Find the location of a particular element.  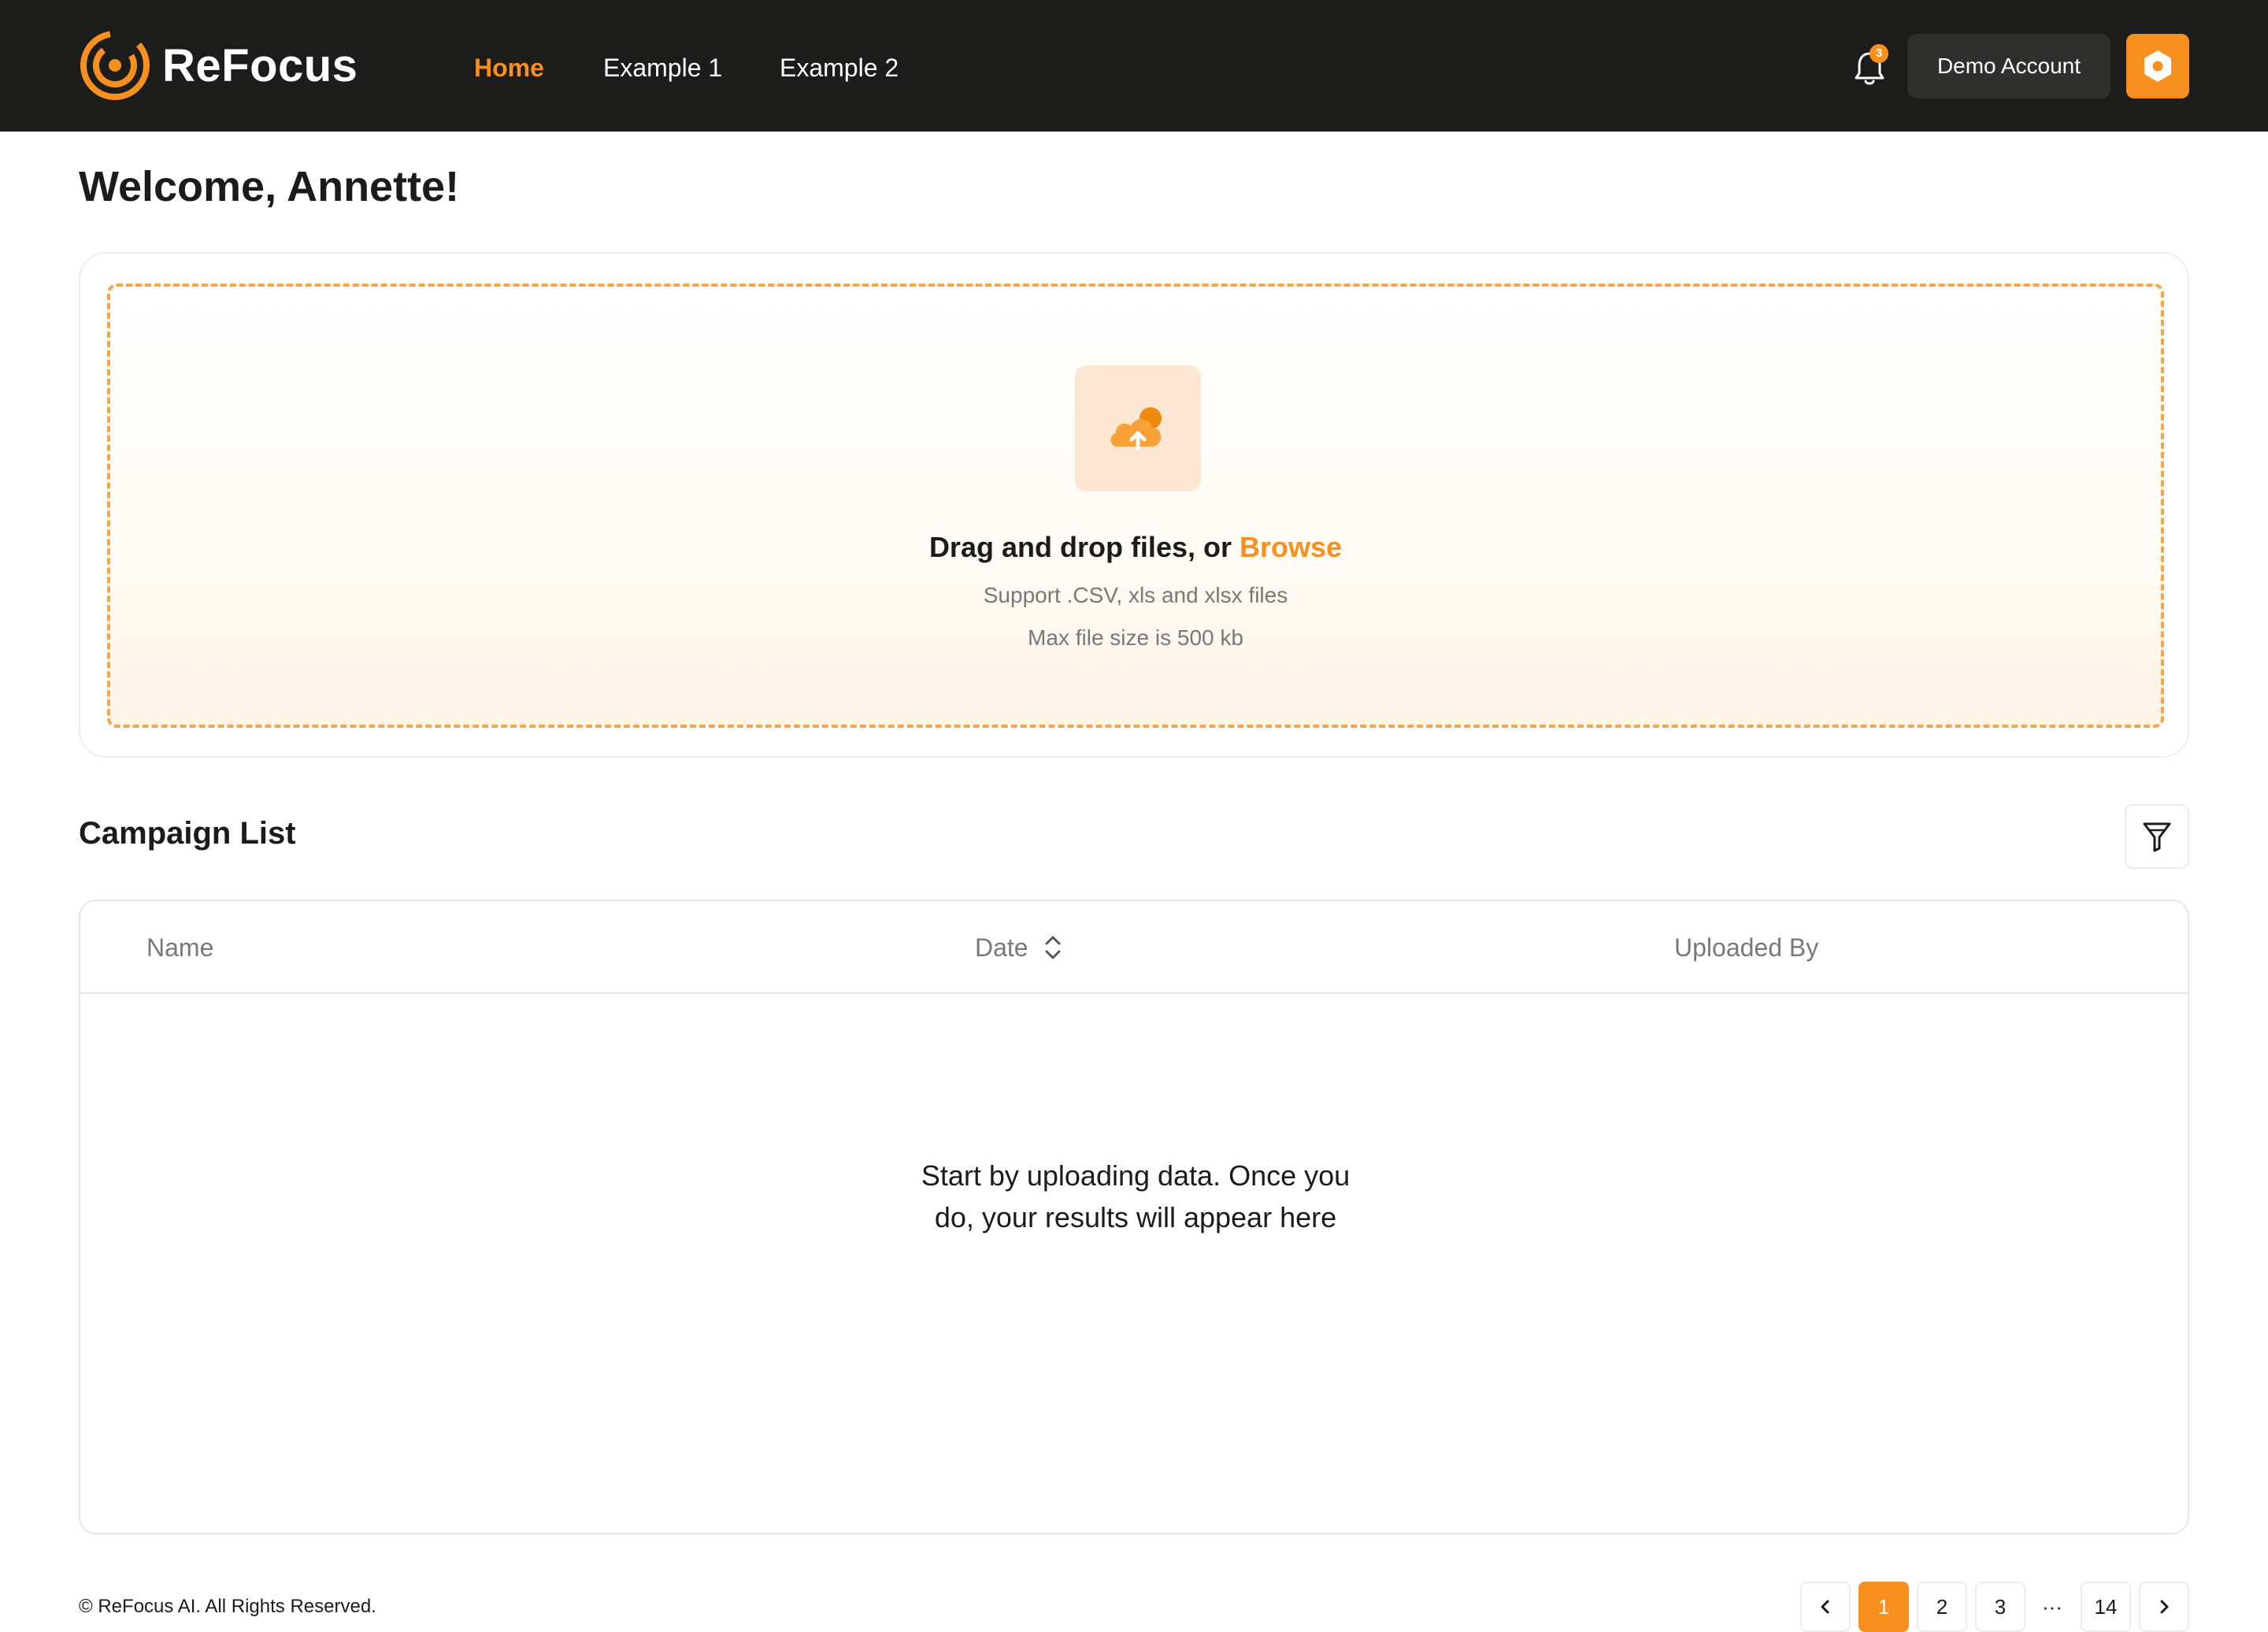

column-header-name-label: Name is located at coordinates (180, 947).